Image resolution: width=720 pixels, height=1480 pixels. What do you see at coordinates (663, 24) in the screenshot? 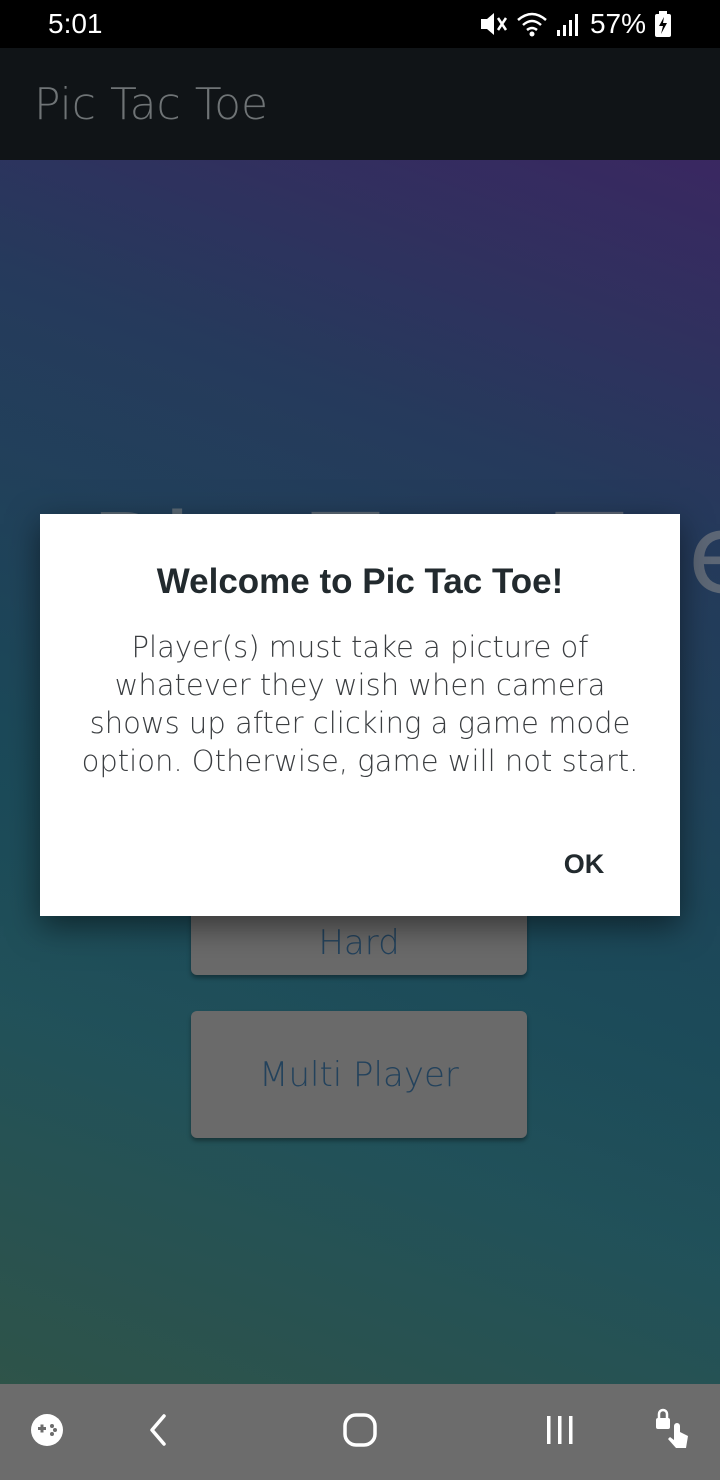
I see `battery-charging-icon` at bounding box center [663, 24].